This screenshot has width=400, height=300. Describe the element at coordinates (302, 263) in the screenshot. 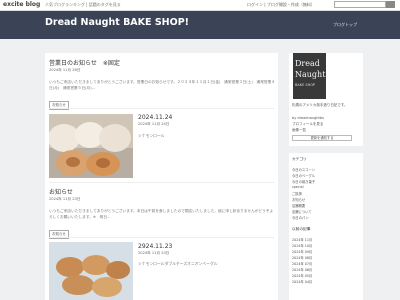

I see `archive-item: 2024年 07月` at that location.